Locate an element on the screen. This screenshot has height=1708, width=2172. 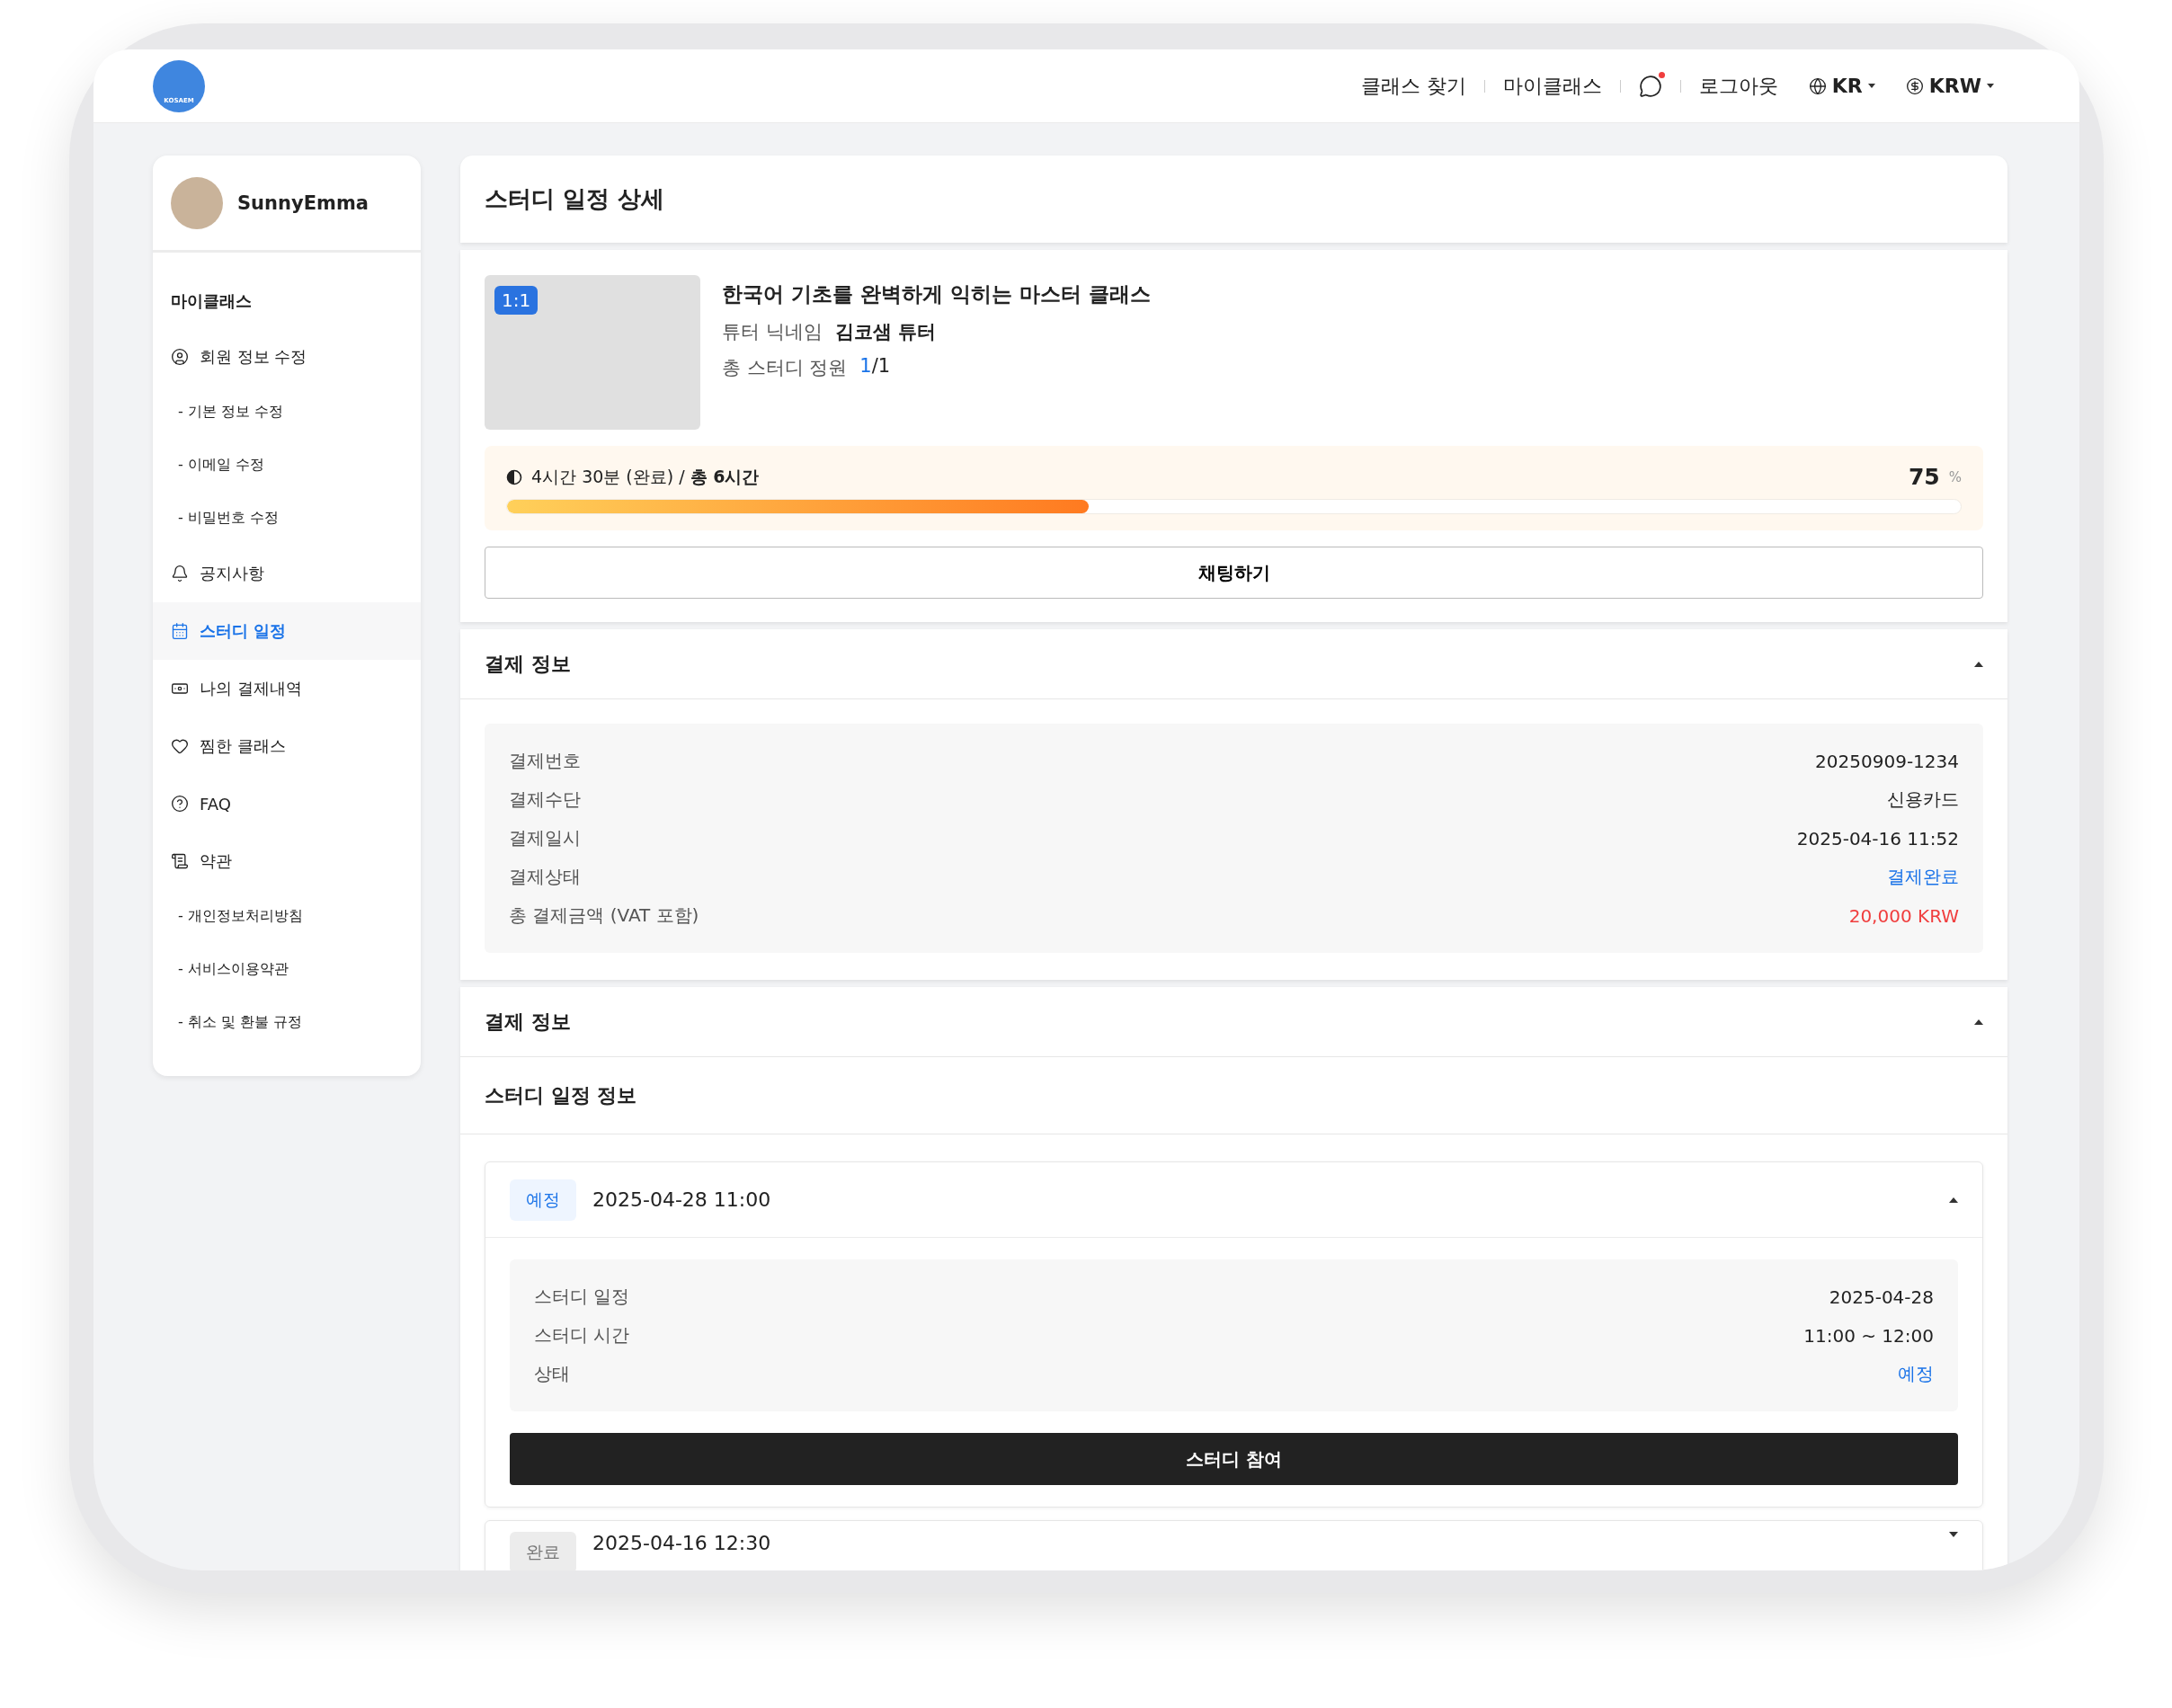
coin-icon is located at coordinates (1914, 85).